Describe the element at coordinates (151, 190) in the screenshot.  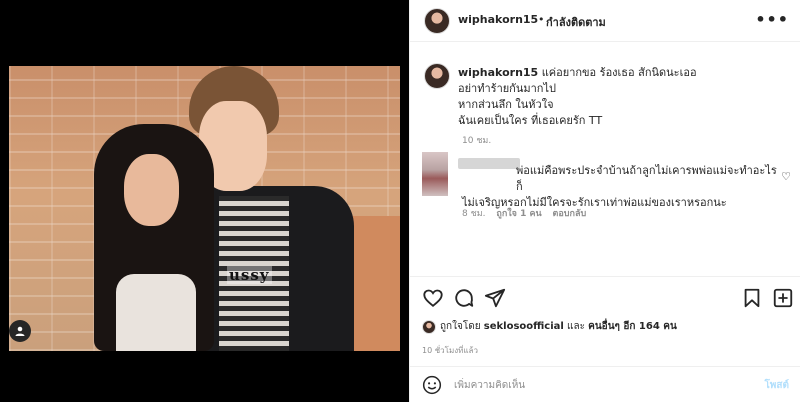
I see `woman-face` at that location.